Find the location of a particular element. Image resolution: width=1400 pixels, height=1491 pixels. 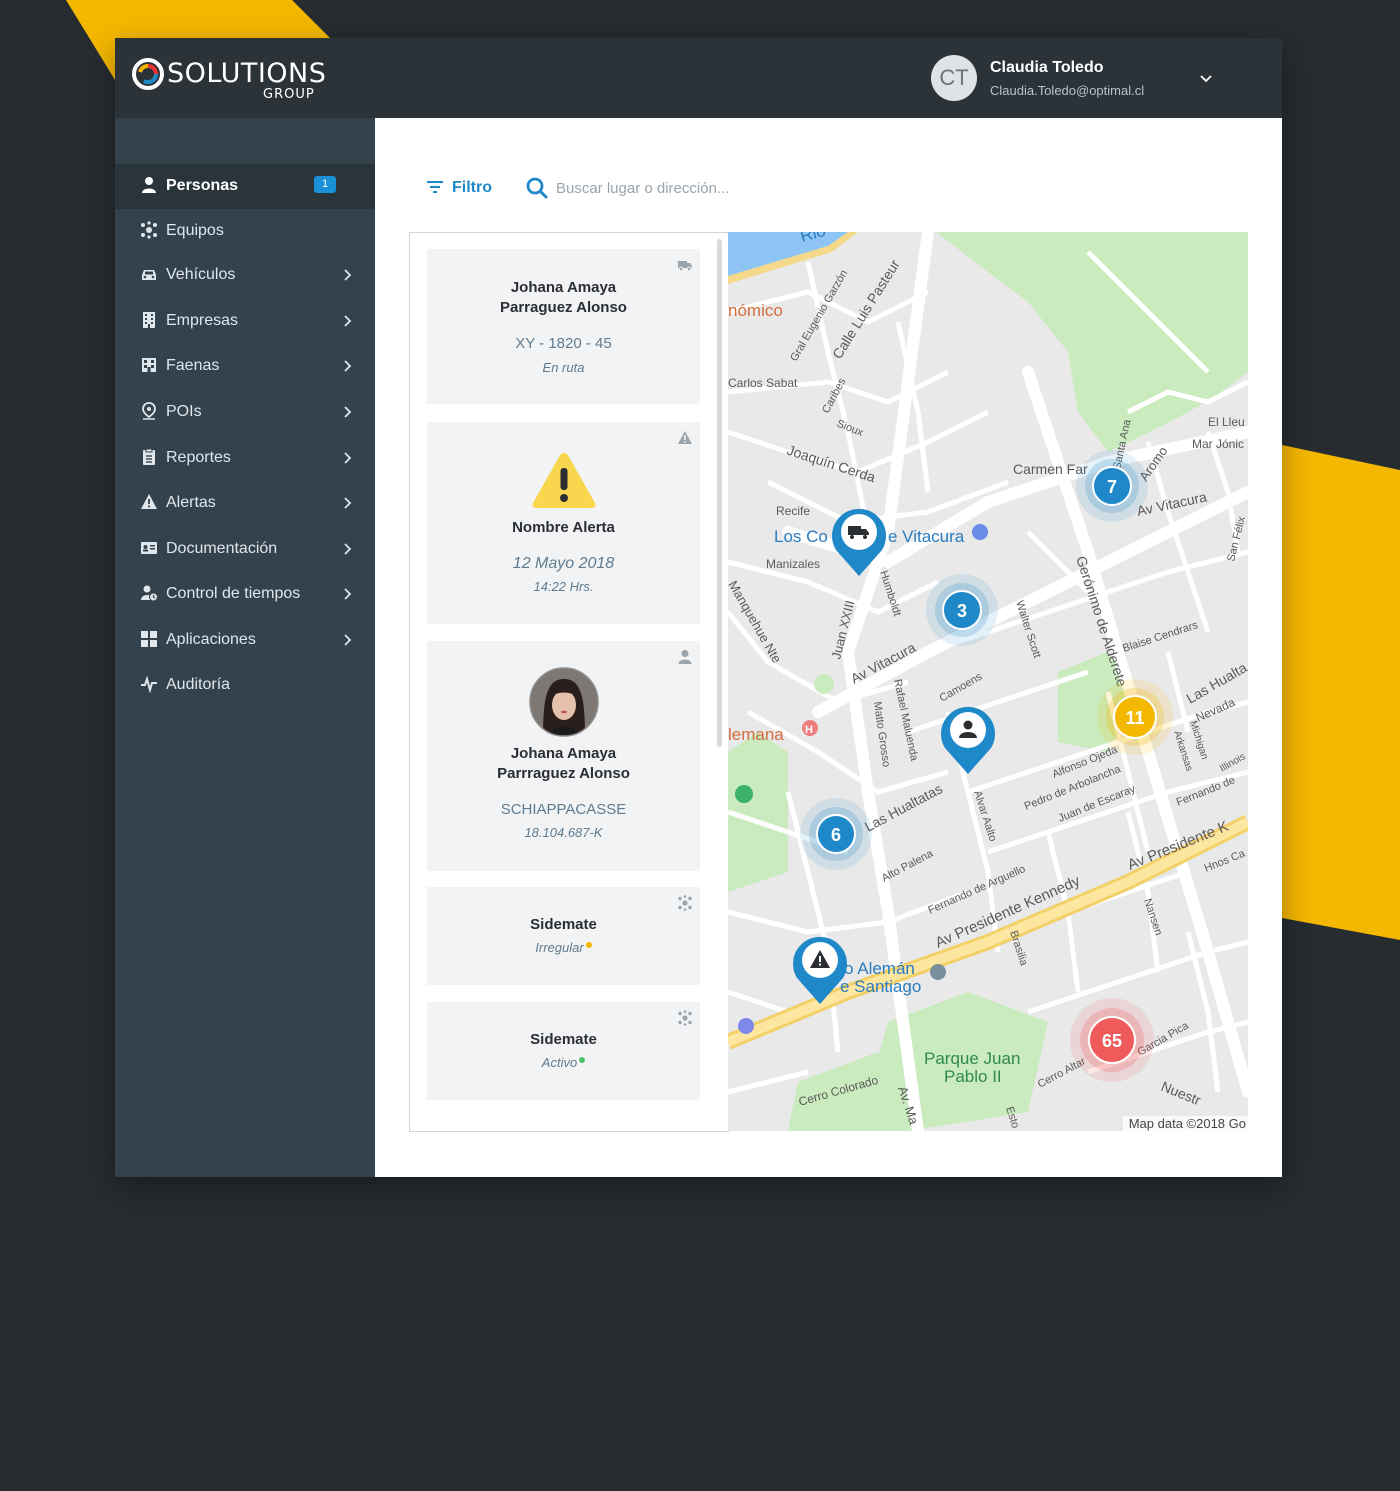

place-label: nómico is located at coordinates (755, 310).